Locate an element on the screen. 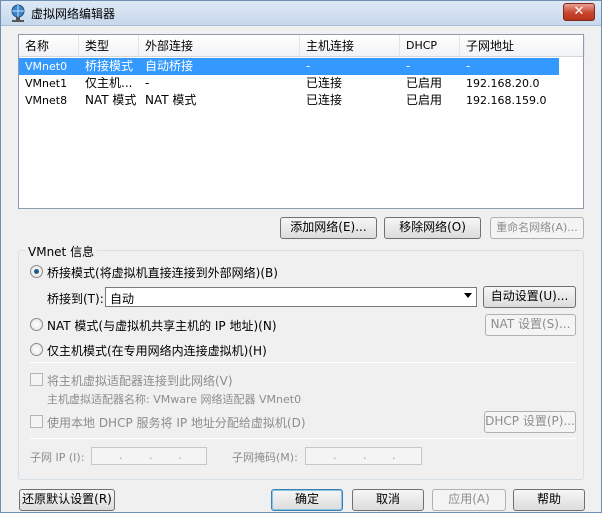  cell-host: - is located at coordinates (308, 66).